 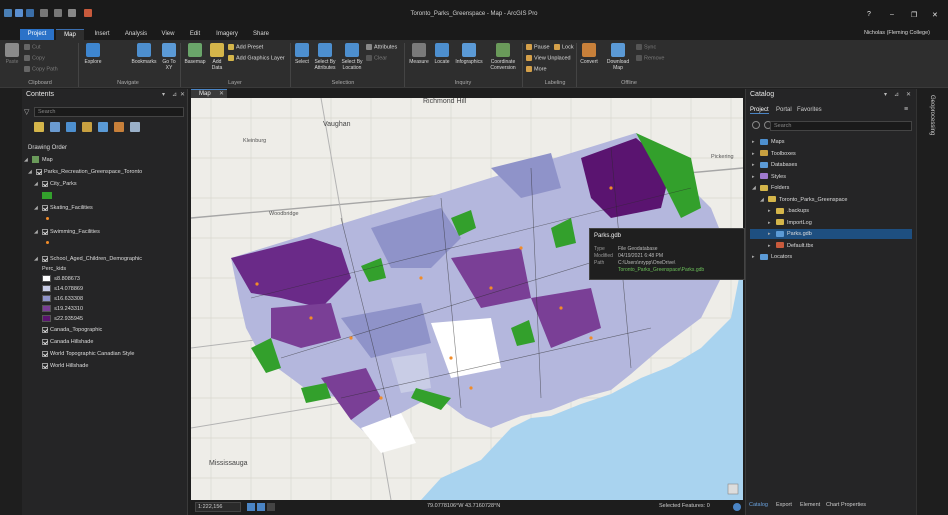 What do you see at coordinates (932, 115) in the screenshot?
I see `geoprocessing-side-tab: Geoprocessing` at bounding box center [932, 115].